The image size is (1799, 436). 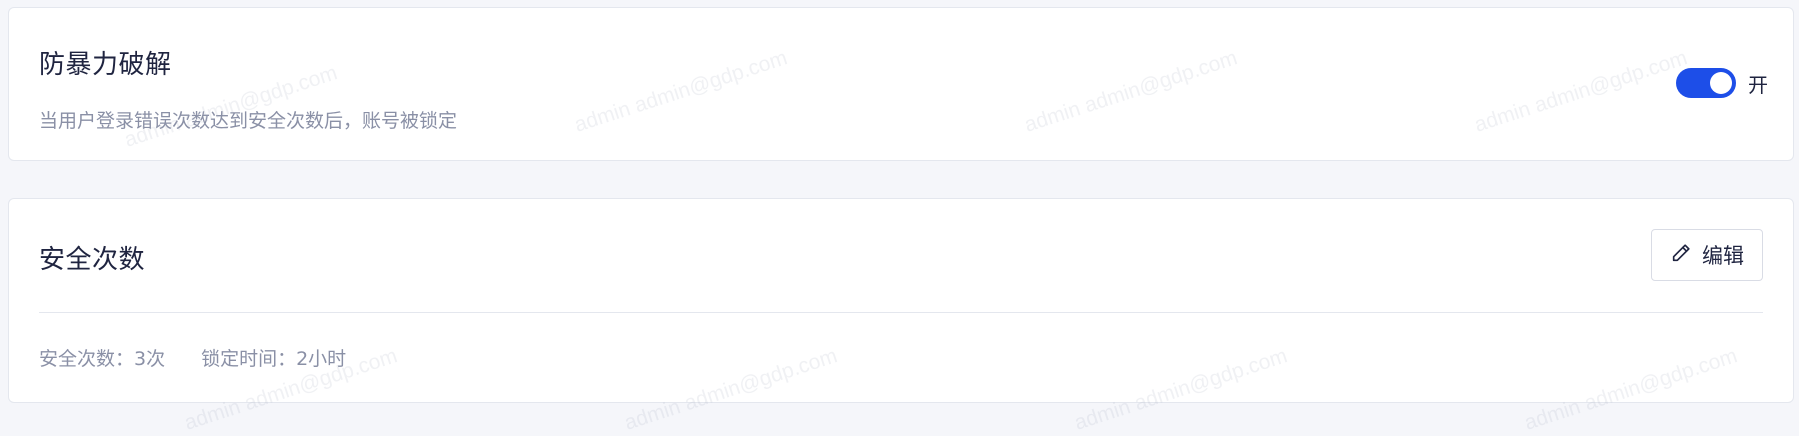 What do you see at coordinates (92, 260) in the screenshot?
I see `security-count-title: 安全次数` at bounding box center [92, 260].